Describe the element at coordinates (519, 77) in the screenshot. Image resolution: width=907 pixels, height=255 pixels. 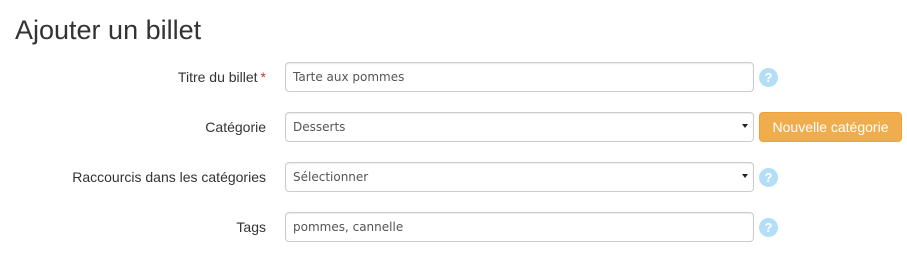
I see `title-input: Tarte aux pommes` at that location.